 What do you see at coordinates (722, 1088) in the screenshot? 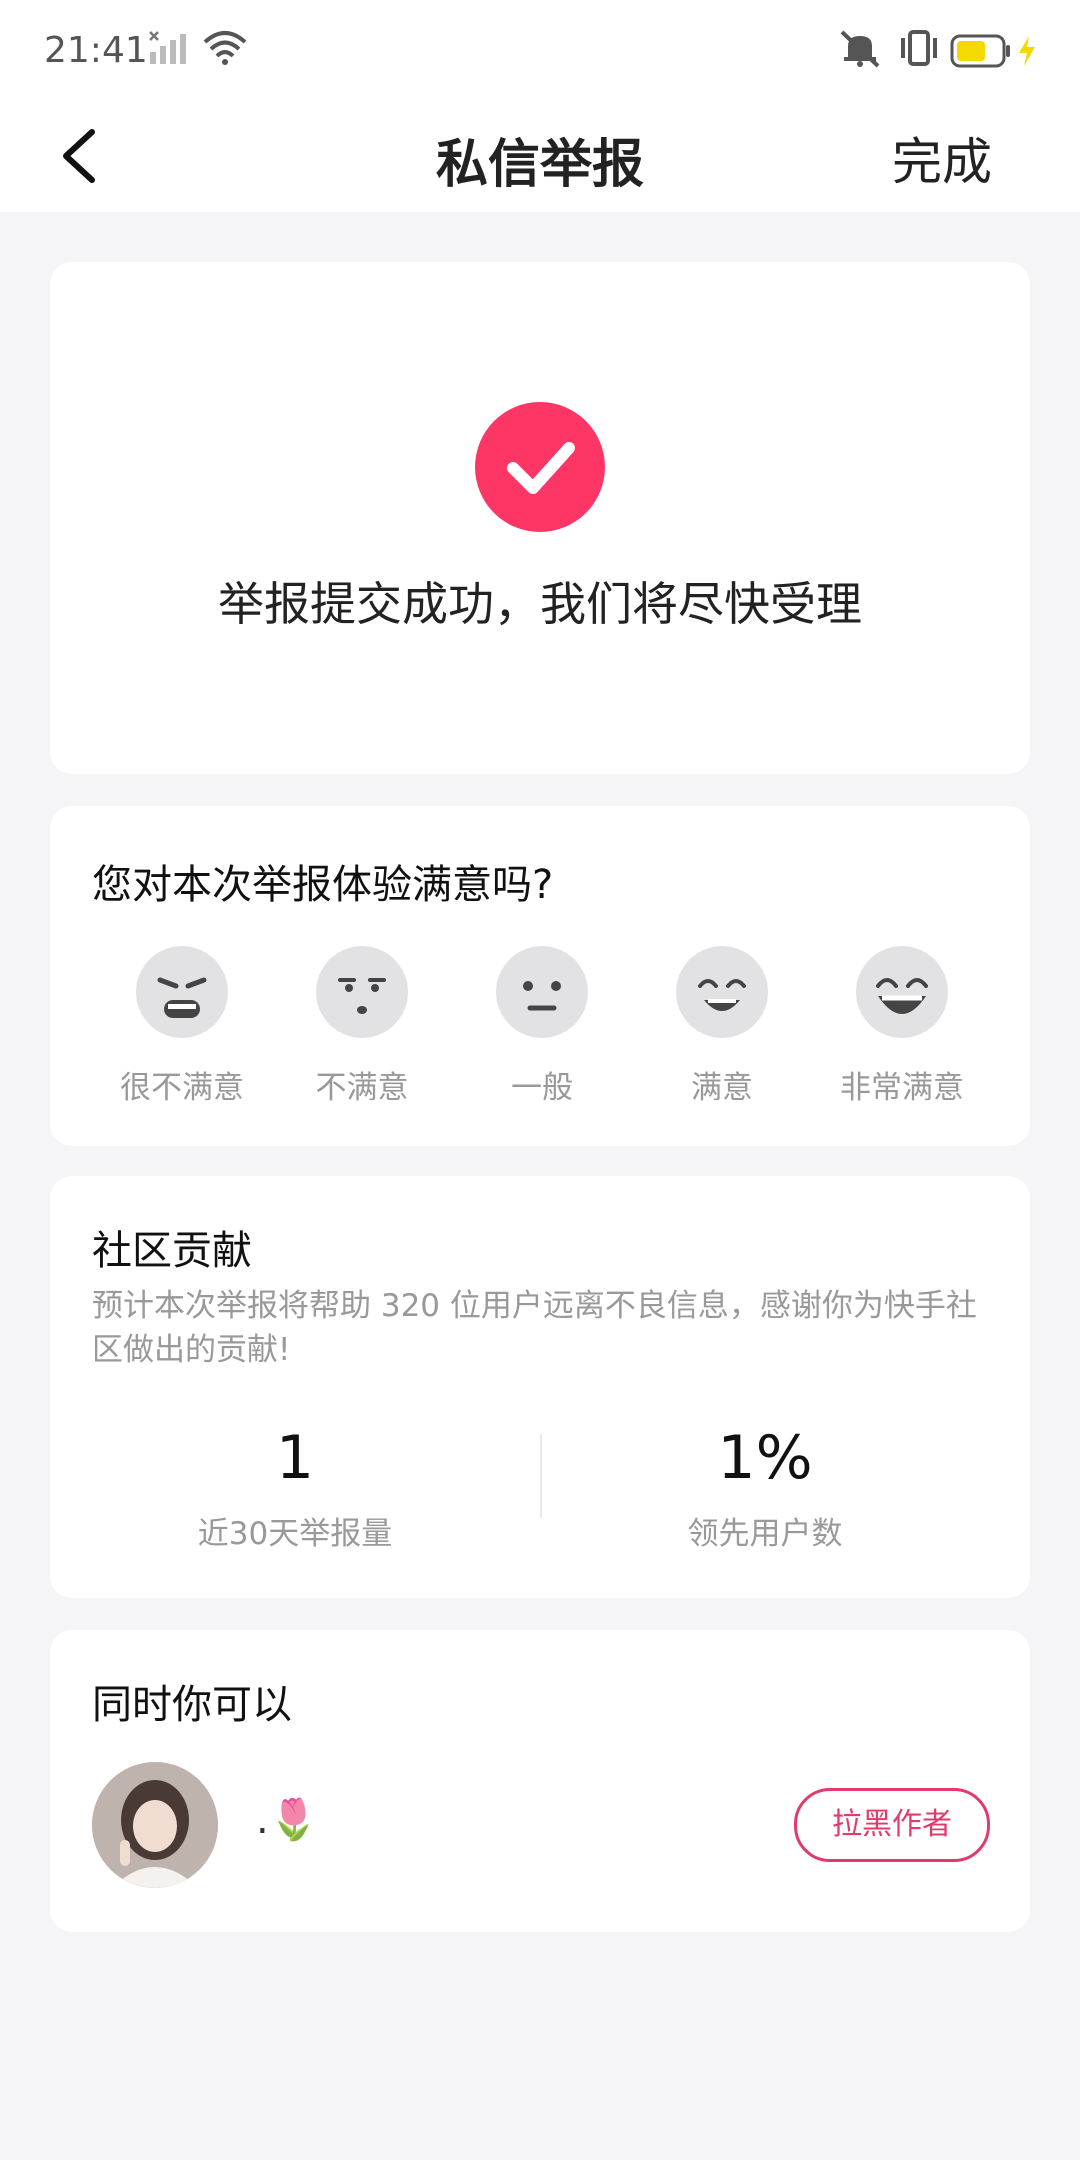
I see `rating-label: 满意` at bounding box center [722, 1088].